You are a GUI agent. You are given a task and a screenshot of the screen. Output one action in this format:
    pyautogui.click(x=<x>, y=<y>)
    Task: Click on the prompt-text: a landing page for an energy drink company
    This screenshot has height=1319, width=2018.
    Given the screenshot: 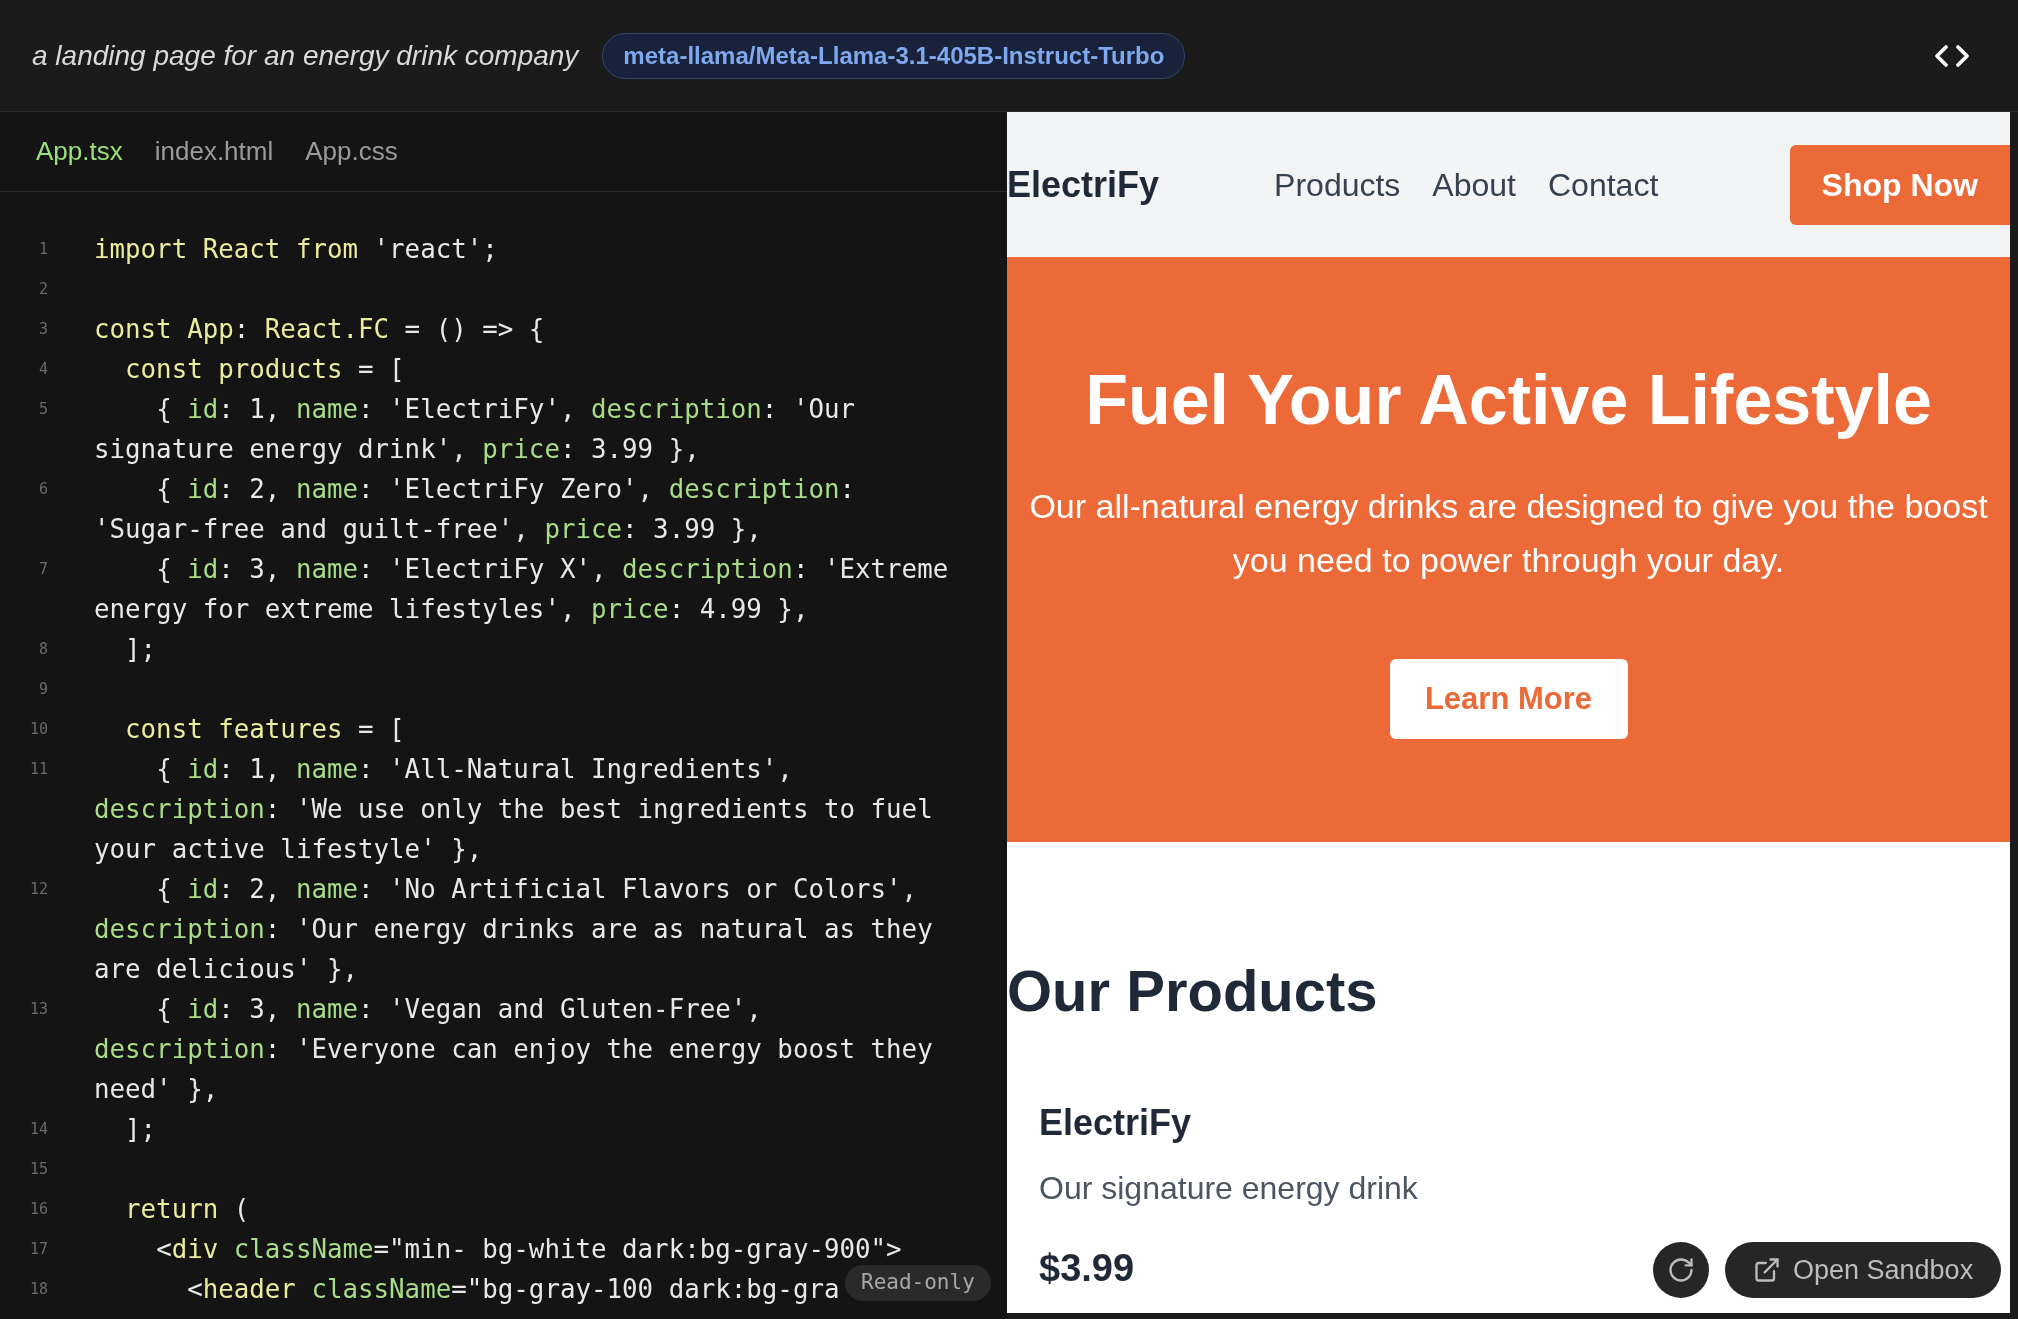 What is the action you would take?
    pyautogui.click(x=305, y=55)
    